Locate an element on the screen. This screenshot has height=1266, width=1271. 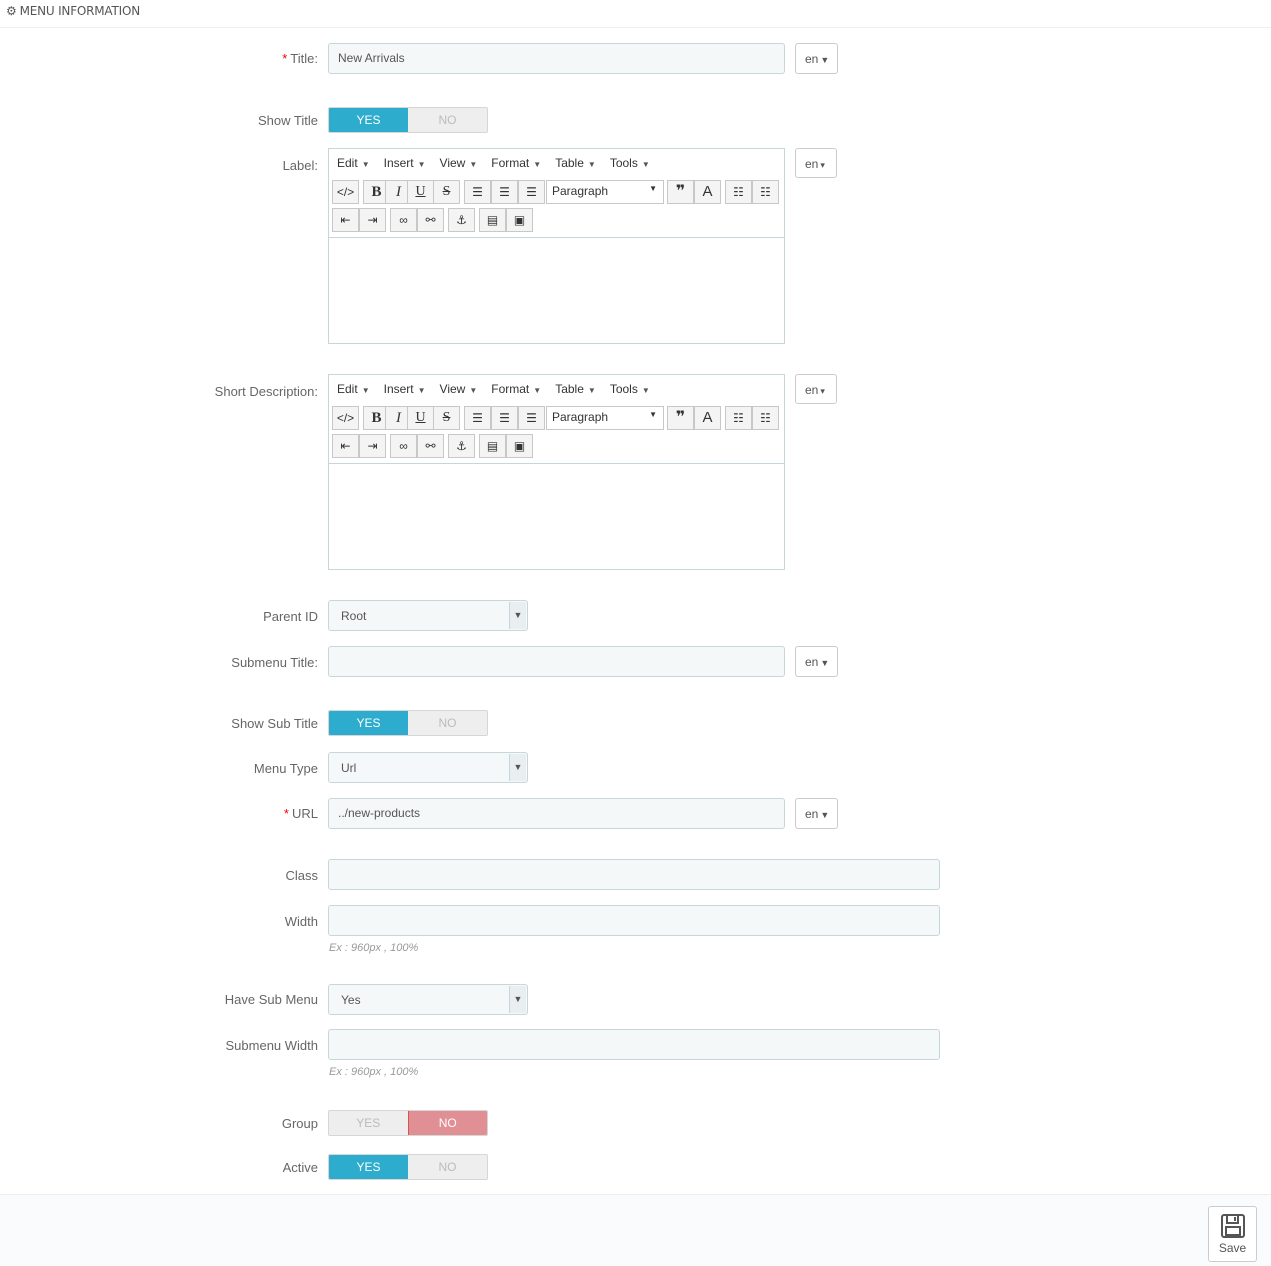
class-input is located at coordinates (634, 874).